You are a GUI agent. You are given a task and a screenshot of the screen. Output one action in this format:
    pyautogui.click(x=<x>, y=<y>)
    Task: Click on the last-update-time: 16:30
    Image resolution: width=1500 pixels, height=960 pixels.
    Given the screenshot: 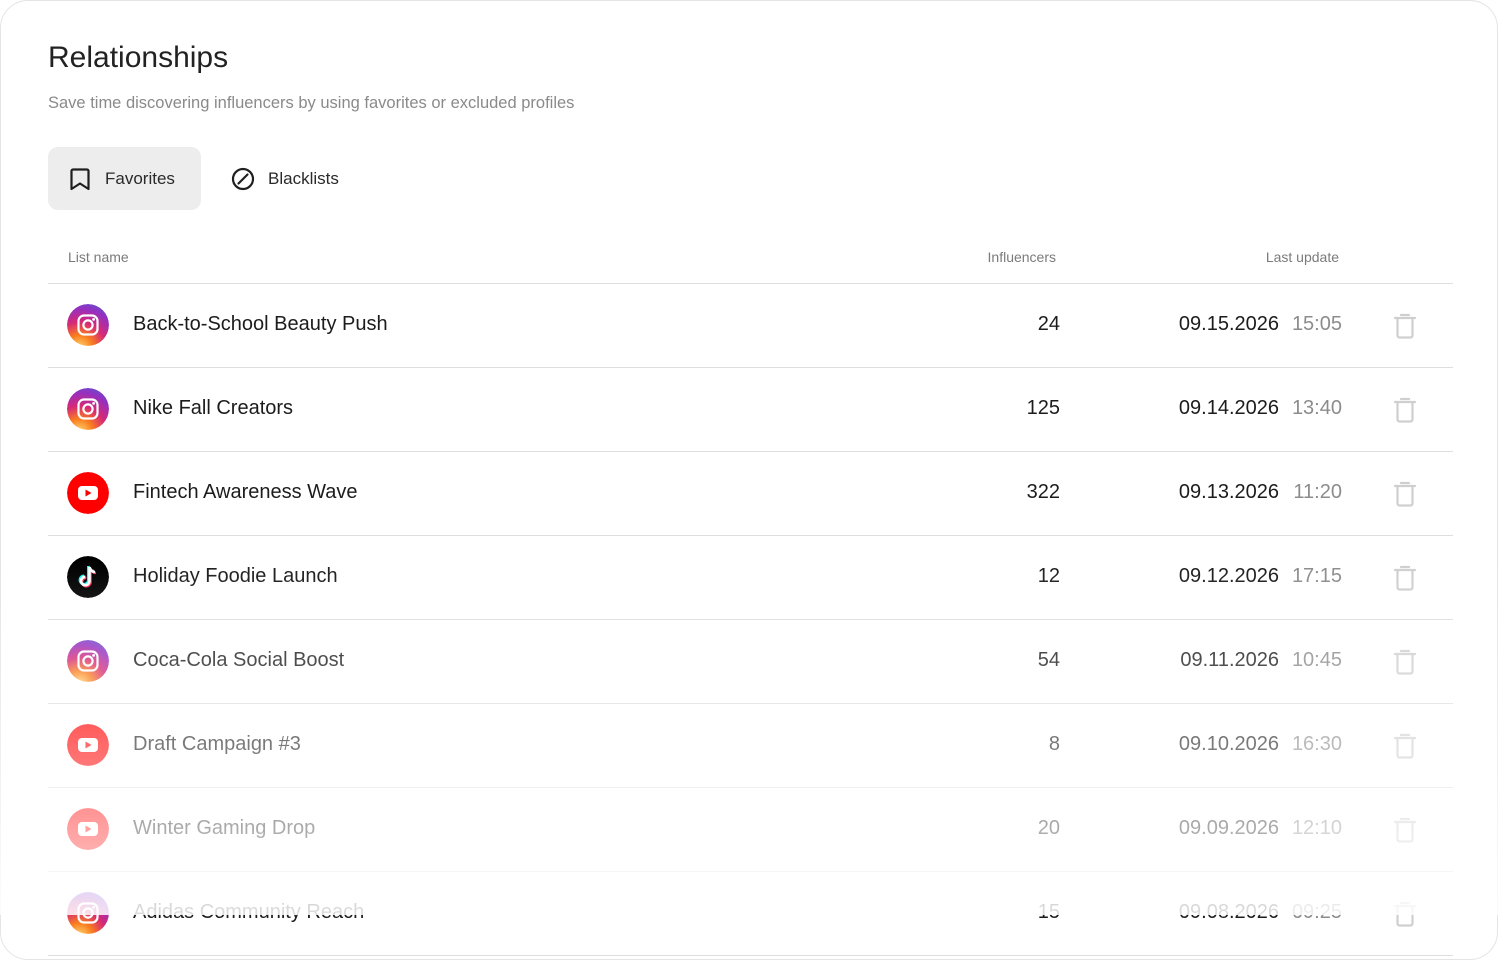 What is the action you would take?
    pyautogui.click(x=1316, y=744)
    